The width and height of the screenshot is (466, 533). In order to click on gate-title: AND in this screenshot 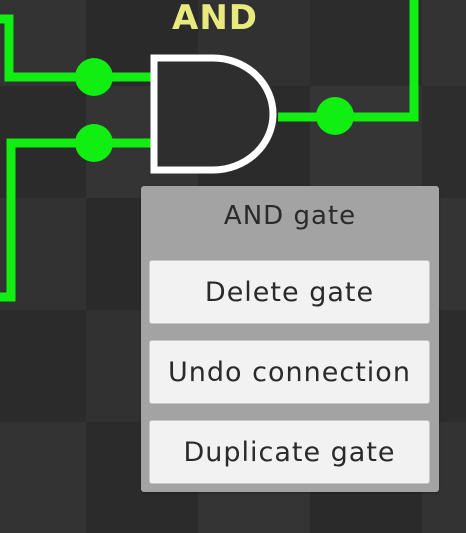, I will do `click(215, 19)`.